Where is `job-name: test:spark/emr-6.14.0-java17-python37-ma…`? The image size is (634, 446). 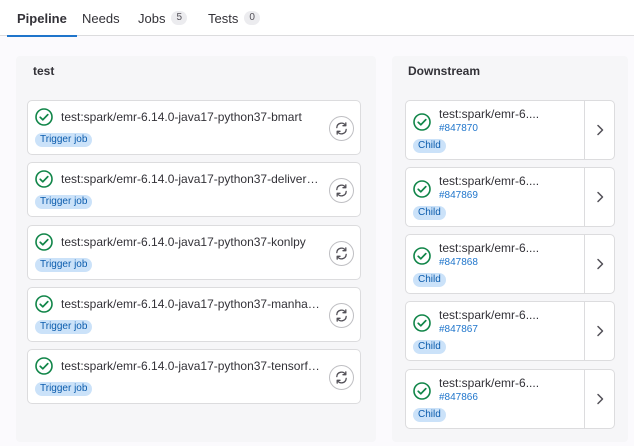
job-name: test:spark/emr-6.14.0-java17-python37-ma… is located at coordinates (191, 304).